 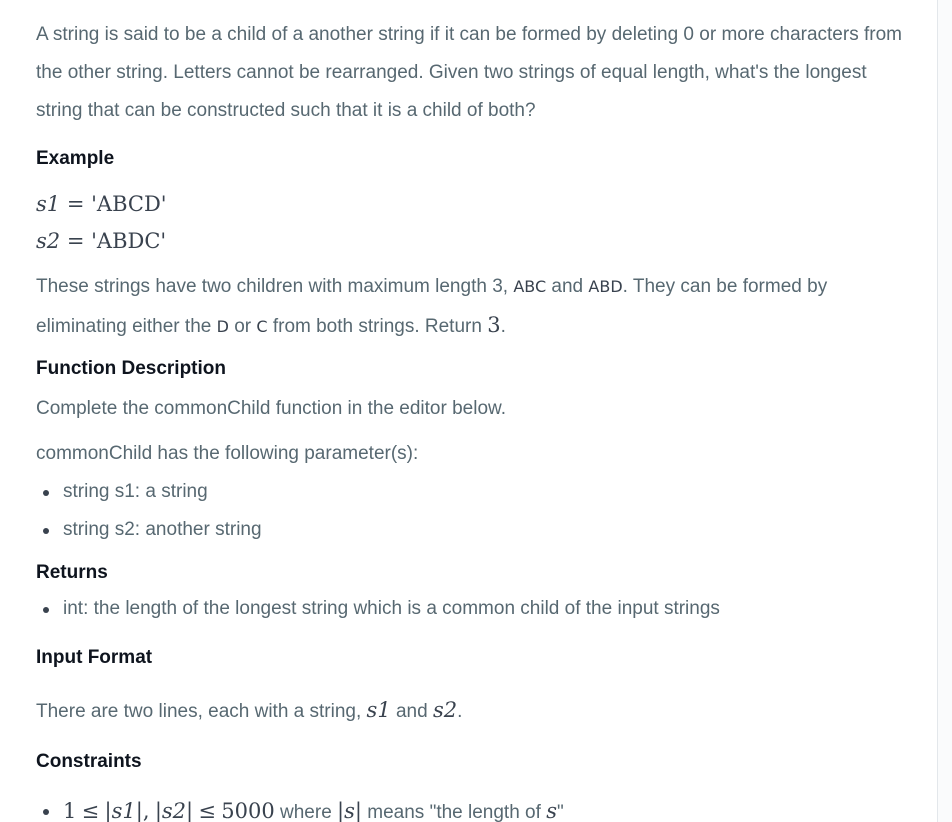 I want to click on s1-variable: s1, so click(x=48, y=204).